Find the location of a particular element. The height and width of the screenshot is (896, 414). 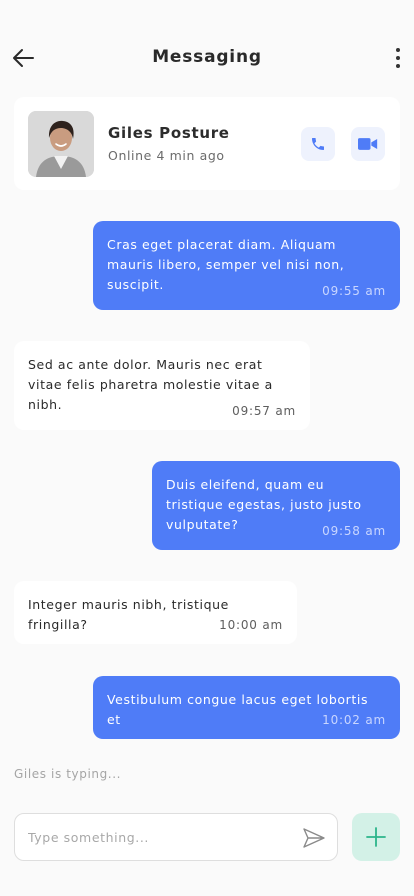

more-vertical-icon is located at coordinates (398, 50).